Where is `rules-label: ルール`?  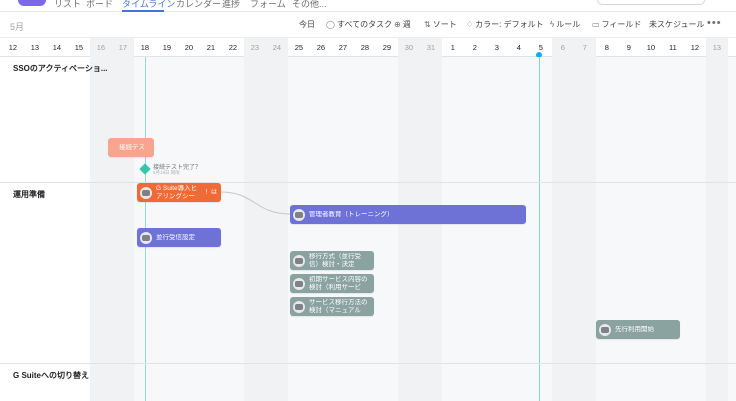
rules-label: ルール is located at coordinates (568, 24).